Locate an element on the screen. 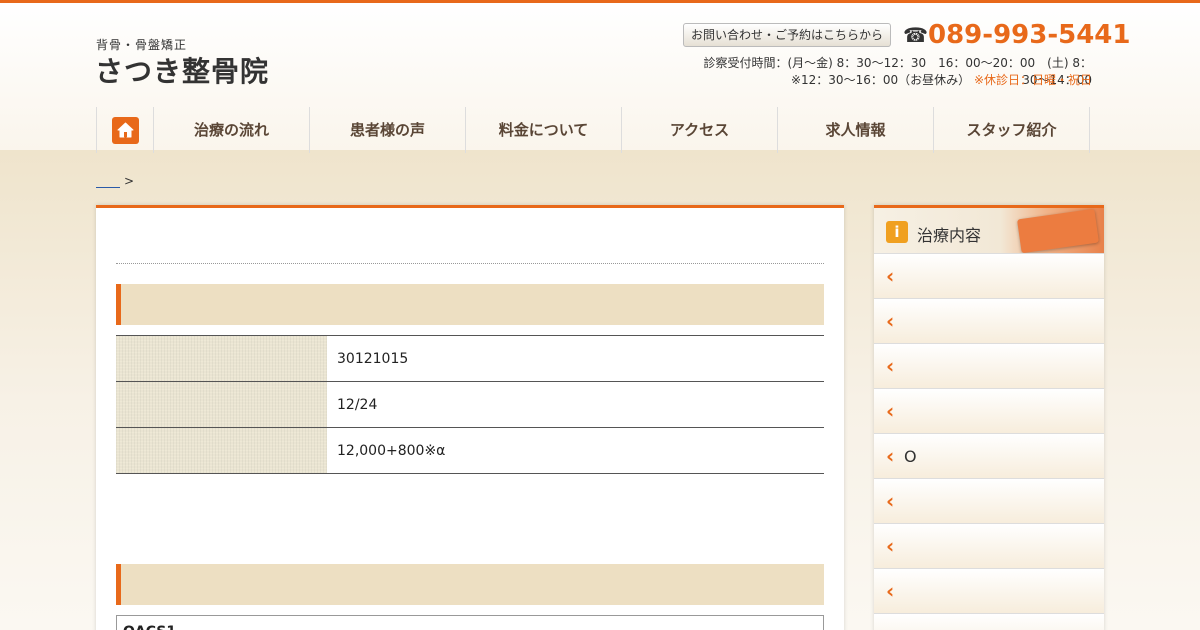  sidebar-item: ‹ O is located at coordinates (989, 455).